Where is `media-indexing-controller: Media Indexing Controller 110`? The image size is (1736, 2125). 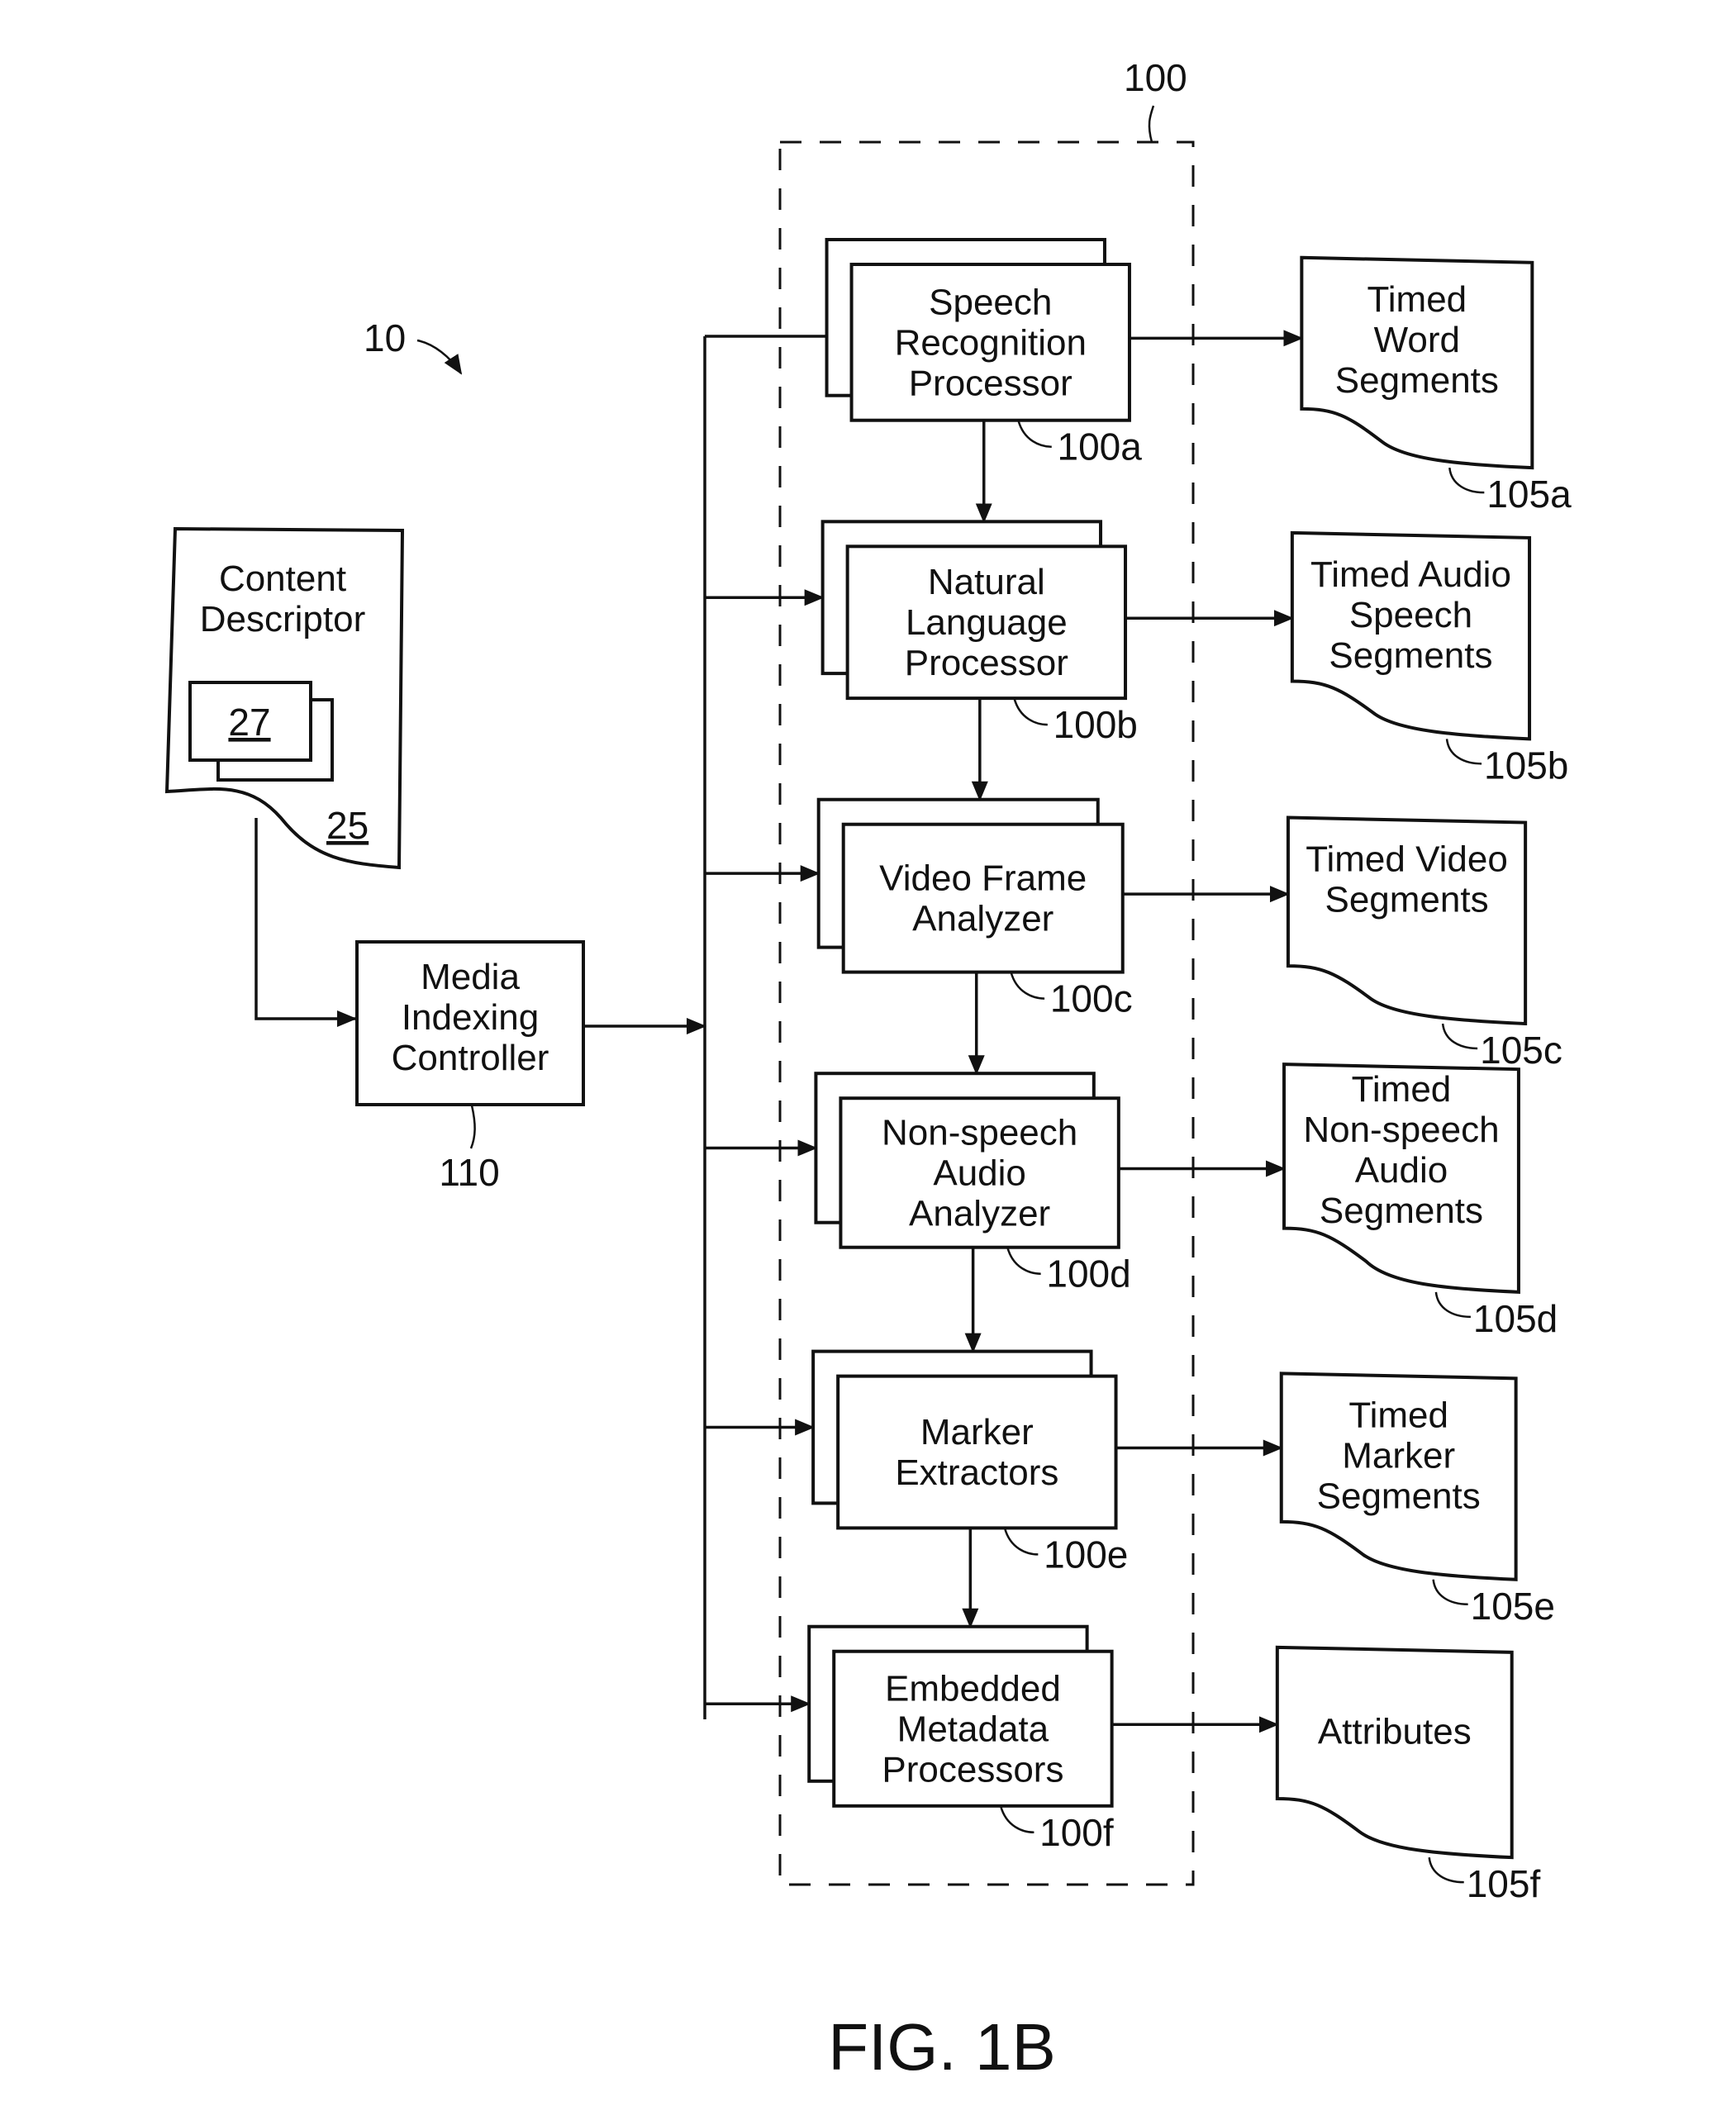
media-indexing-controller: Media Indexing Controller 110 is located at coordinates (470, 1067).